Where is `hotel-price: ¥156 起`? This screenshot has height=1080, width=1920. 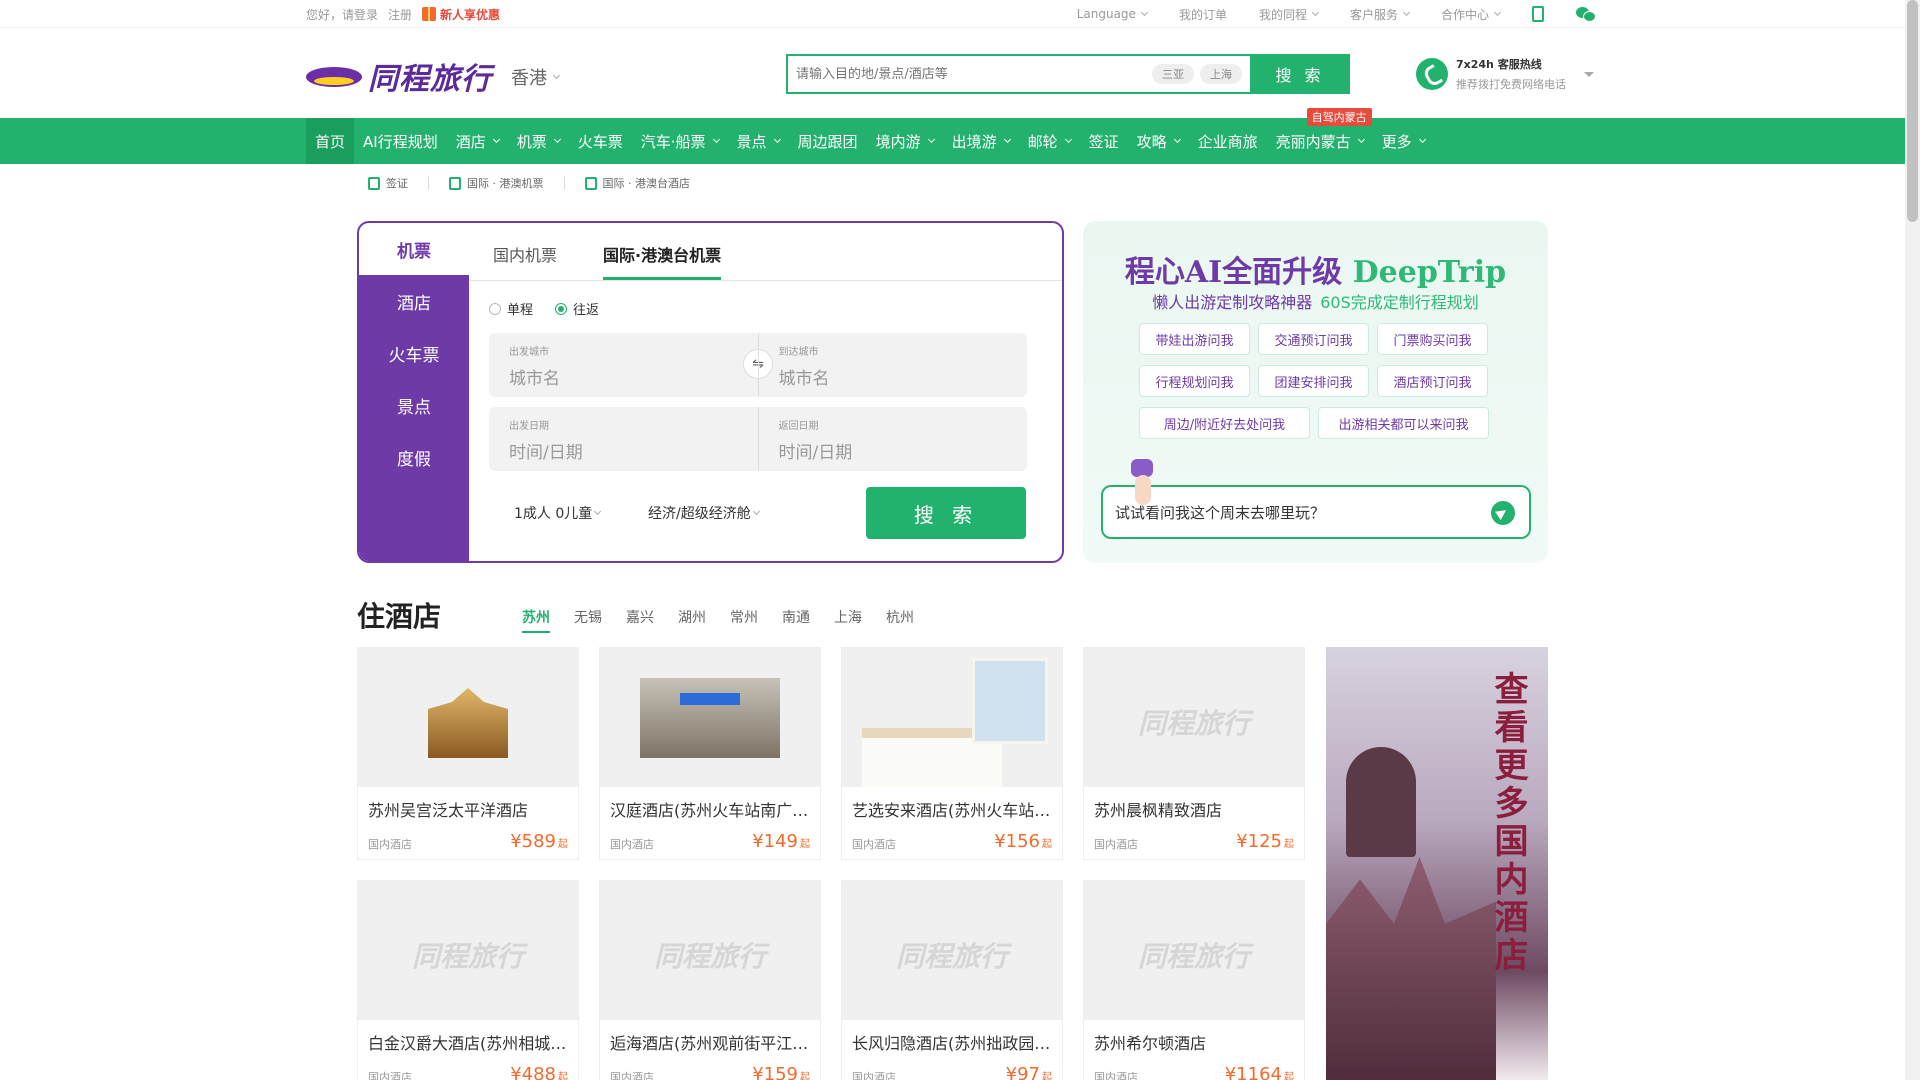 hotel-price: ¥156 起 is located at coordinates (1023, 841).